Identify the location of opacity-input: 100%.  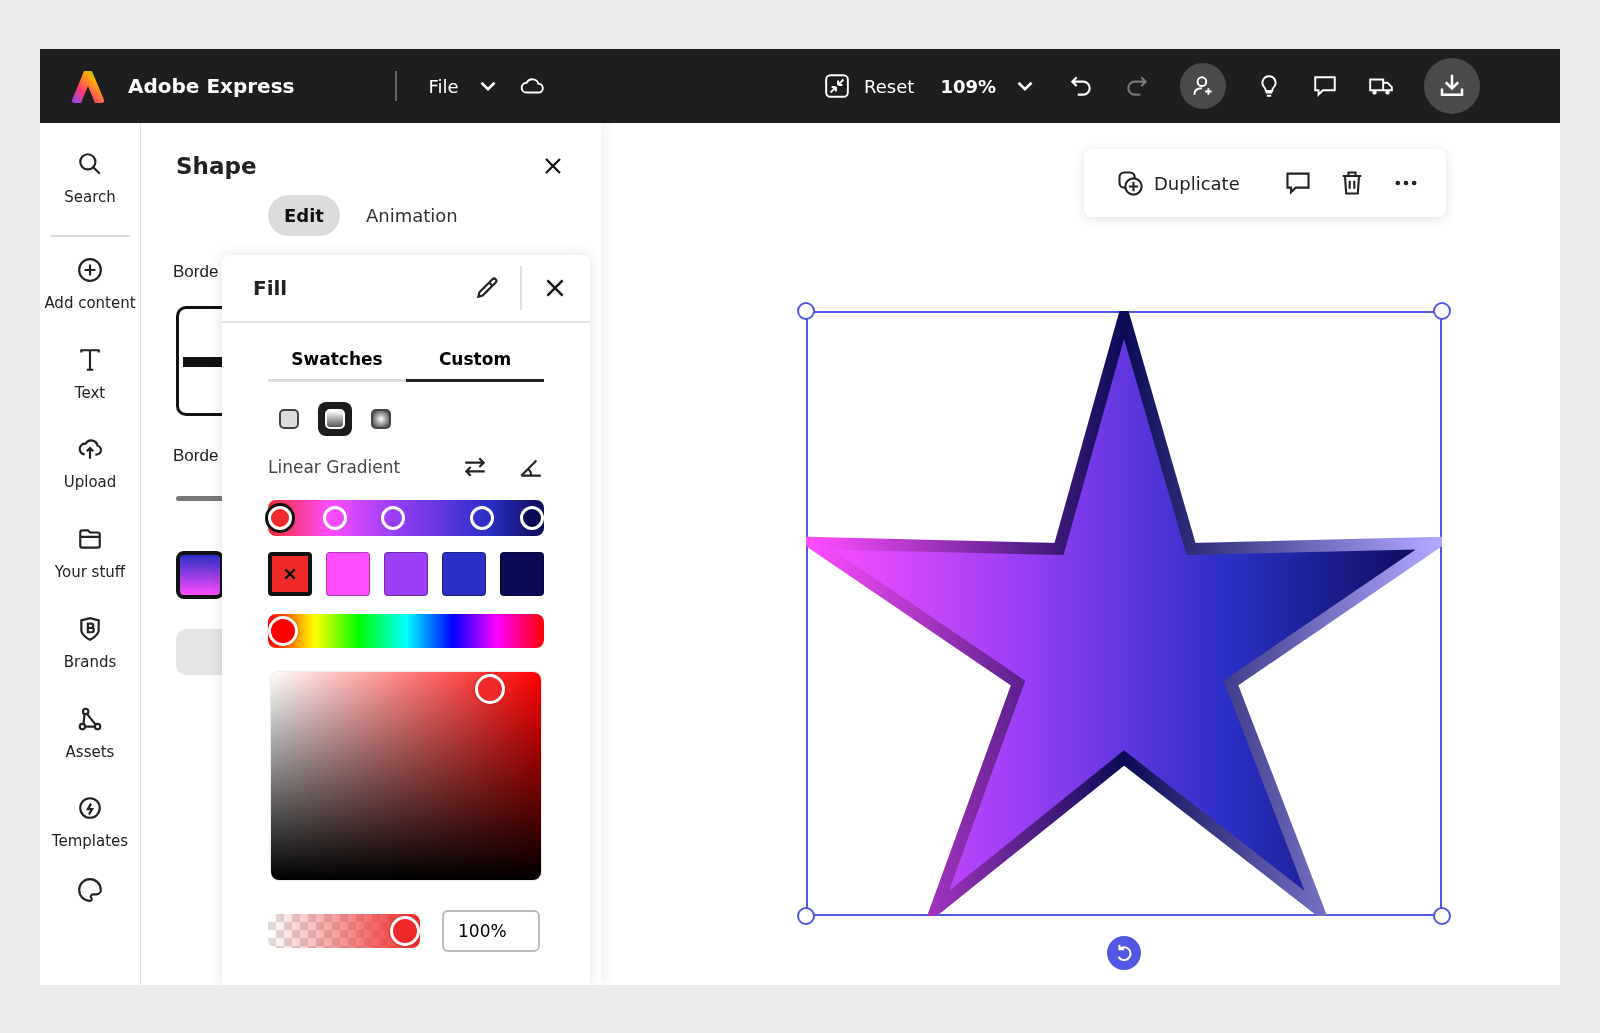
(491, 931).